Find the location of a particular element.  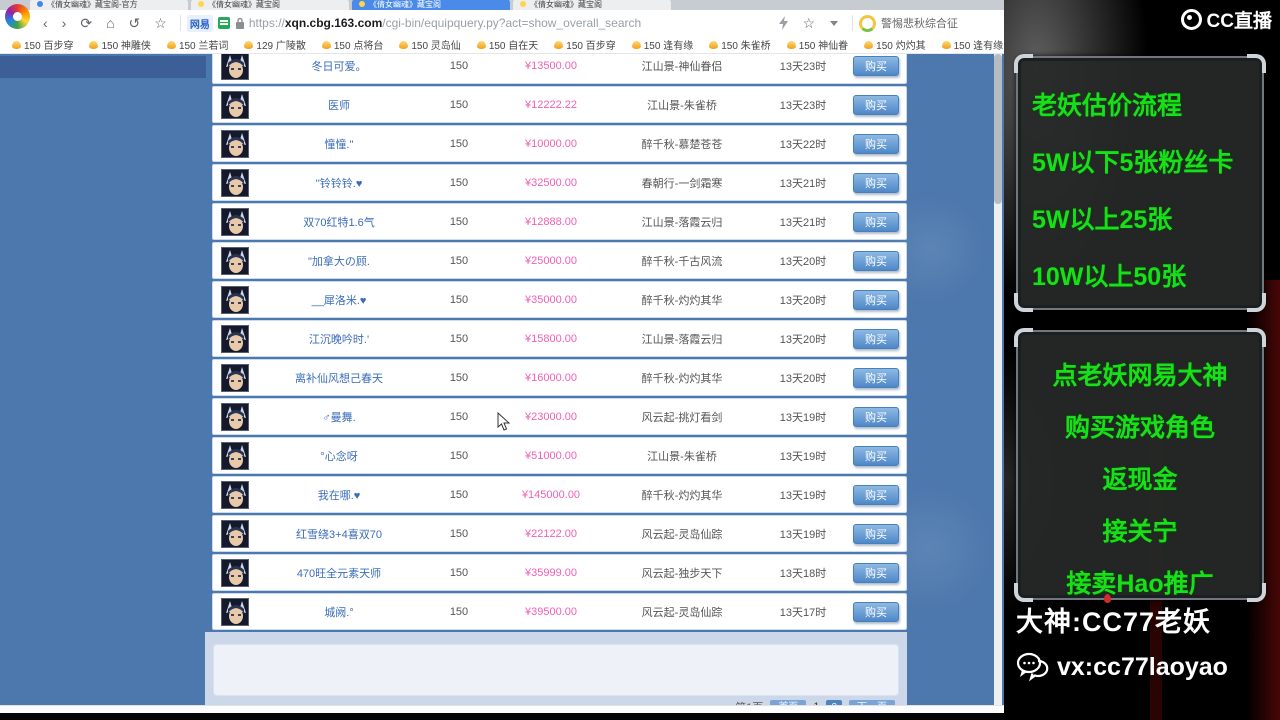

character-name-link: 医师 is located at coordinates (339, 105).